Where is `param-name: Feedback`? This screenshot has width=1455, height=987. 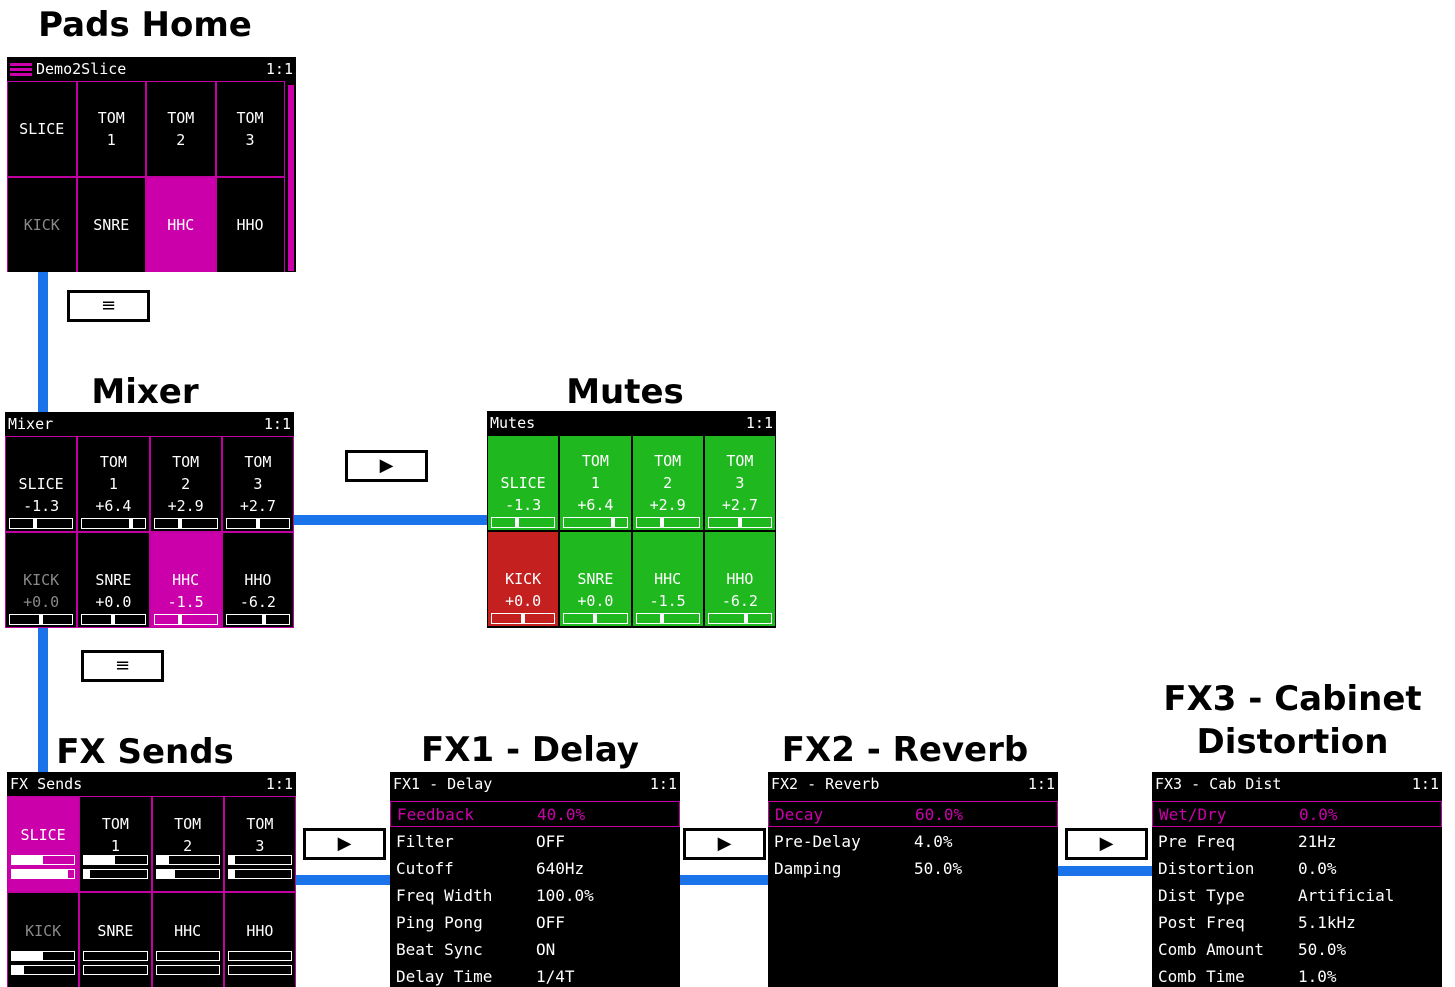
param-name: Feedback is located at coordinates (436, 814).